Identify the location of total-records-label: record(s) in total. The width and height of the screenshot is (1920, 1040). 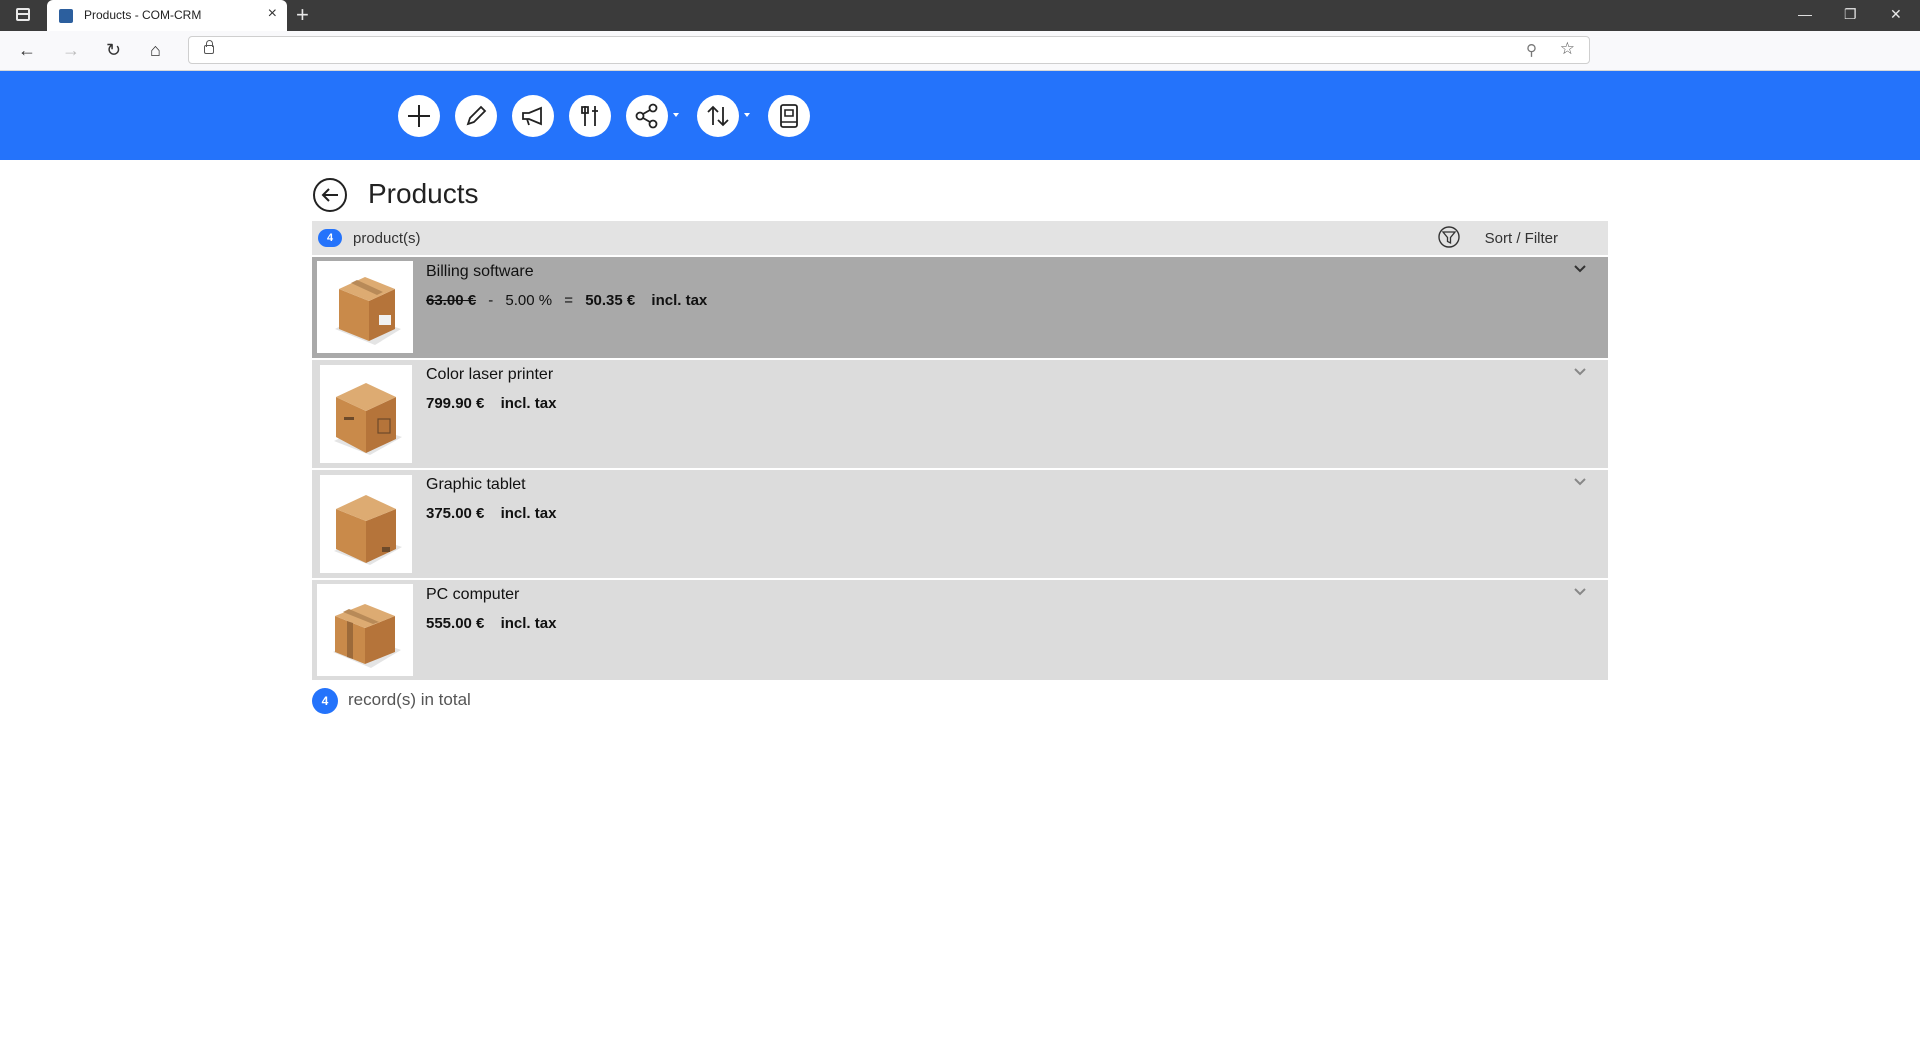
(409, 699).